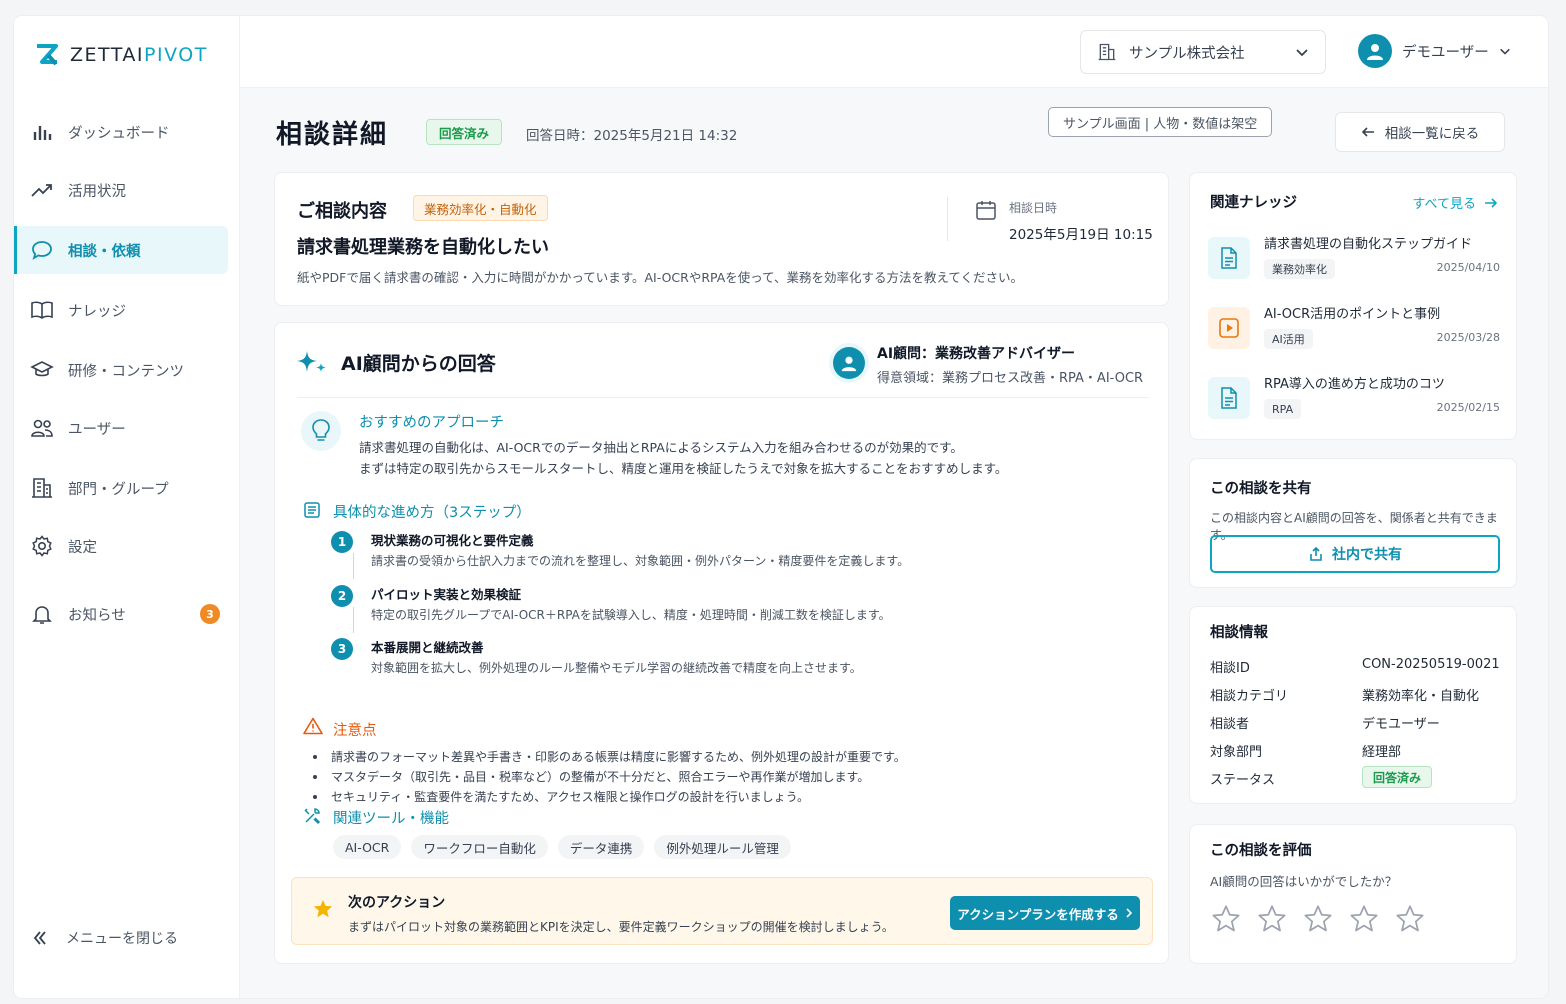  Describe the element at coordinates (1354, 384) in the screenshot. I see `knowledge-item-title: RPA導入の進め方と成功のコツ` at that location.